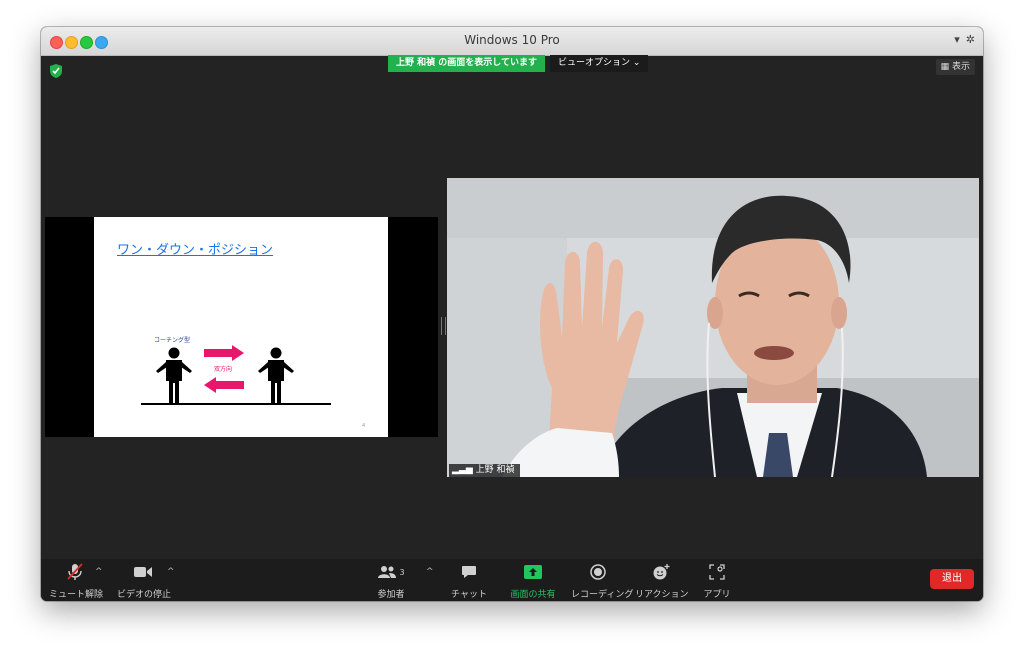 The image size is (1024, 654). I want to click on grid-icon: ▦, so click(945, 67).